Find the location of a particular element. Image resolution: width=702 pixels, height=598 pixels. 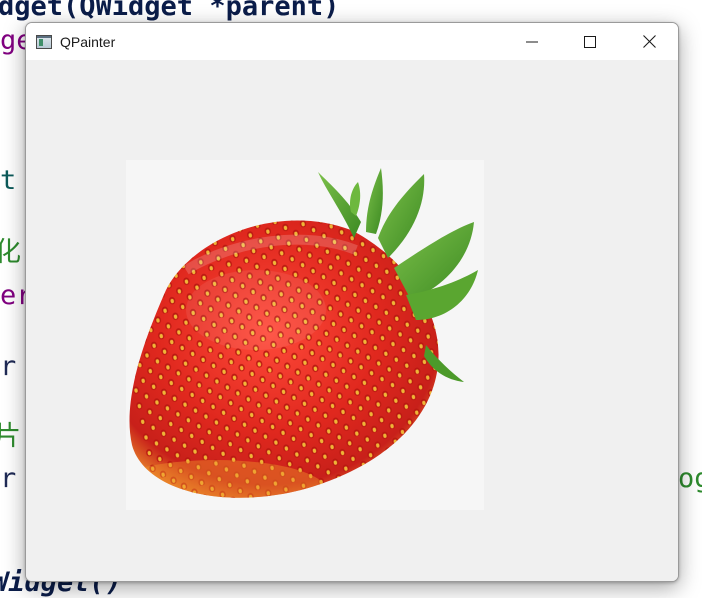

maximize-button is located at coordinates (590, 41).